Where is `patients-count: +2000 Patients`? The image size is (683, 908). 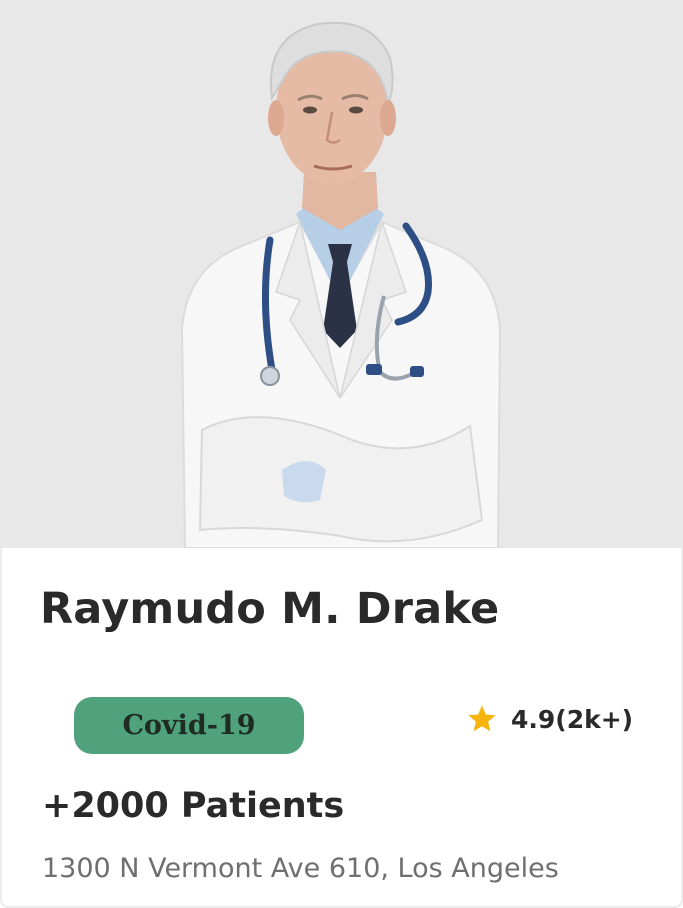 patients-count: +2000 Patients is located at coordinates (193, 806).